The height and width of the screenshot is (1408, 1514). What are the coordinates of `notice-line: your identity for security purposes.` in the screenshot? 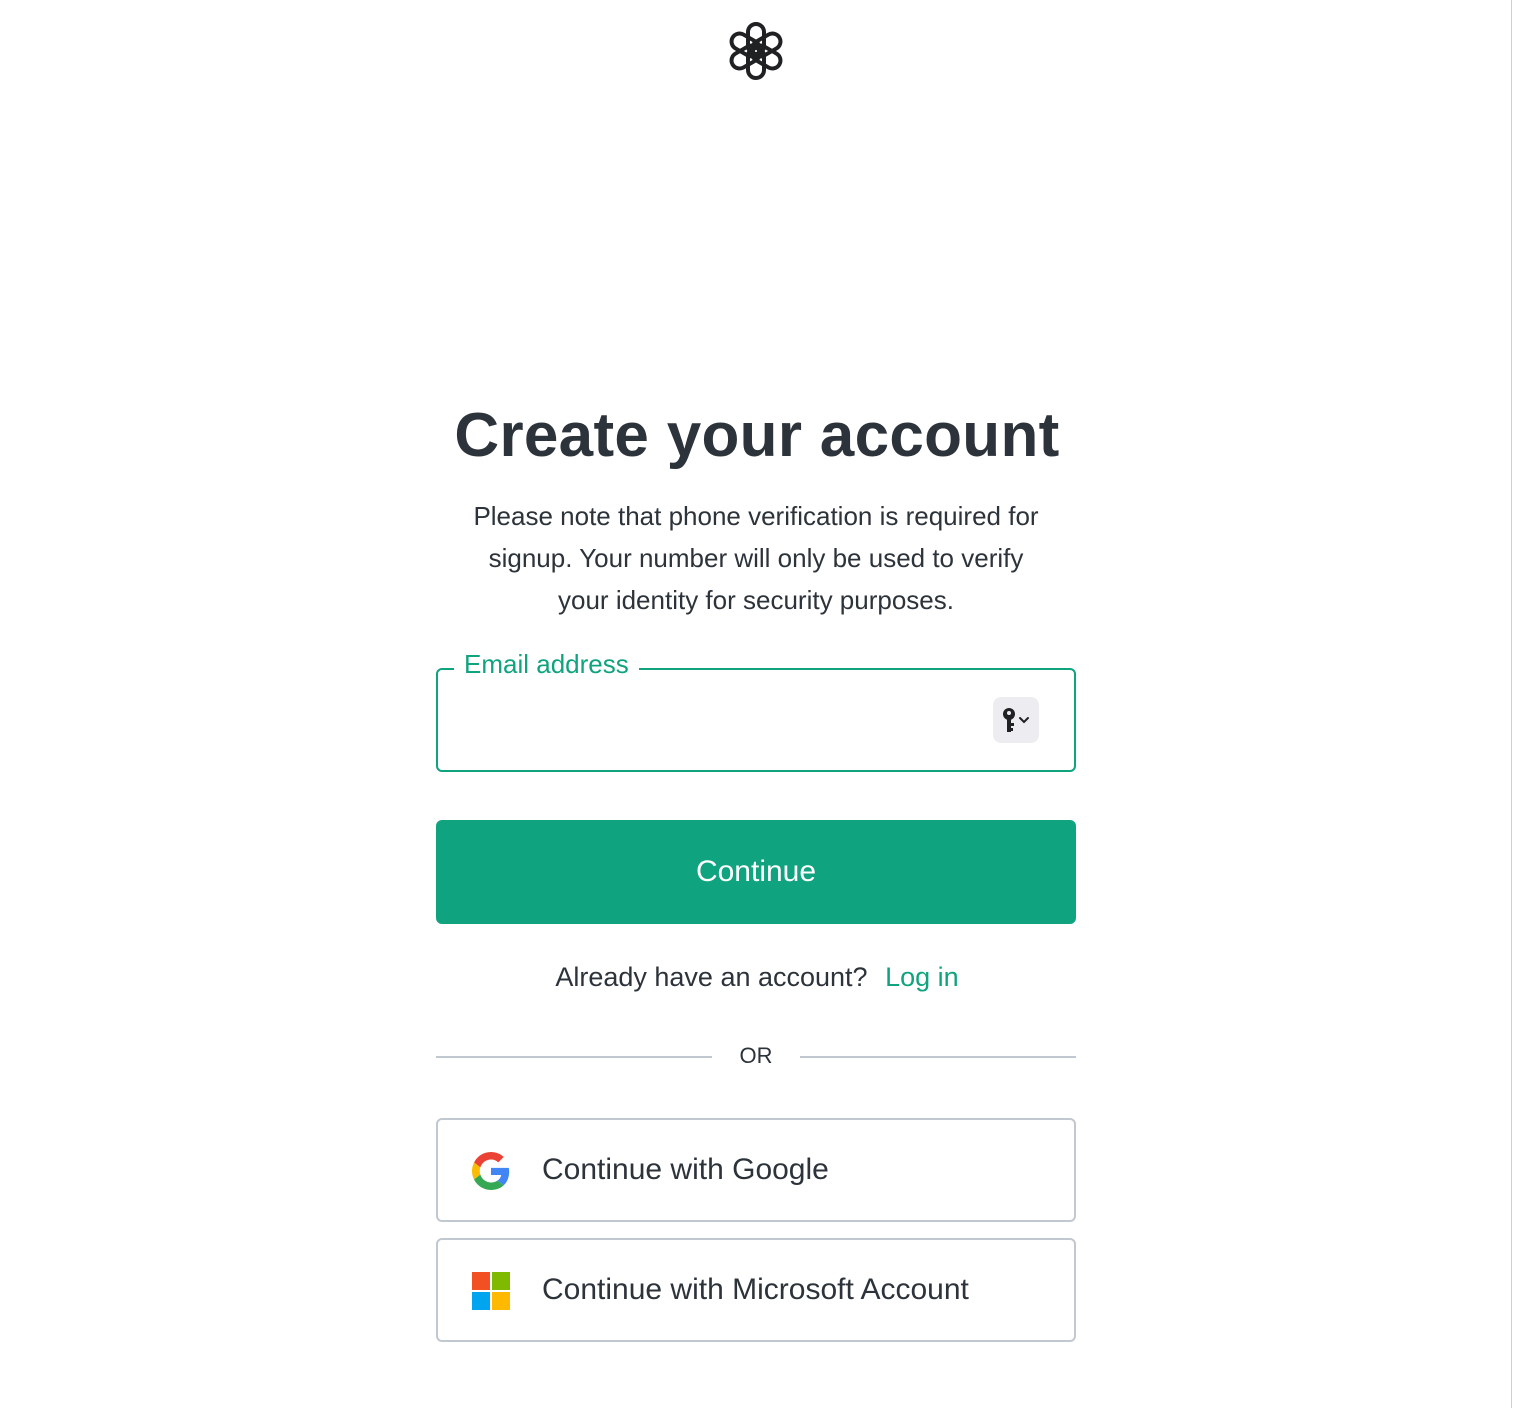 It's located at (756, 600).